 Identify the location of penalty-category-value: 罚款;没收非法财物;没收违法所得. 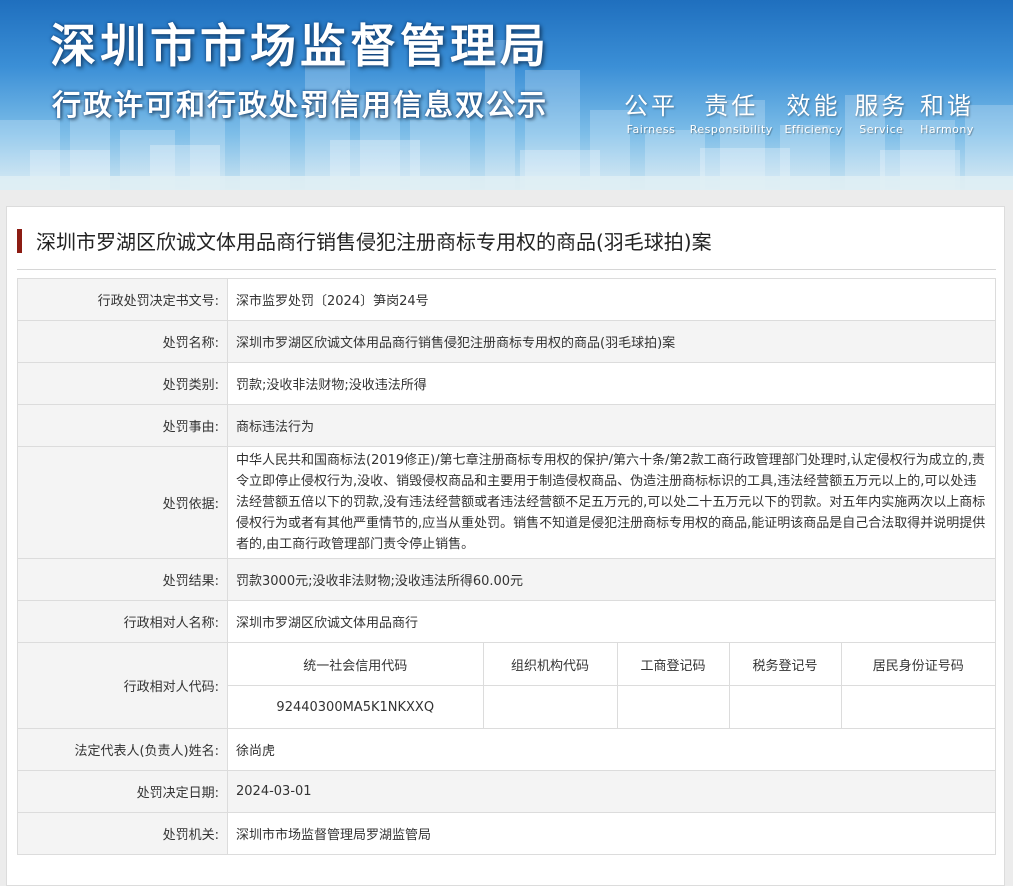
(611, 383).